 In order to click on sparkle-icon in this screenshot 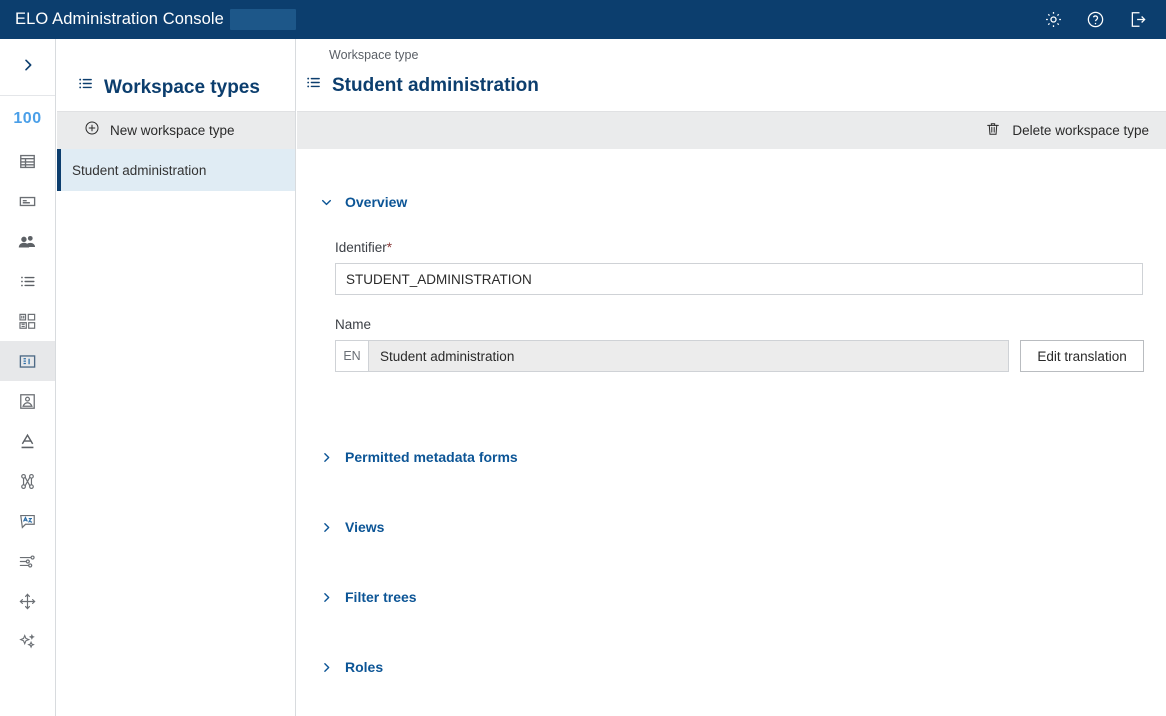, I will do `click(27, 641)`.